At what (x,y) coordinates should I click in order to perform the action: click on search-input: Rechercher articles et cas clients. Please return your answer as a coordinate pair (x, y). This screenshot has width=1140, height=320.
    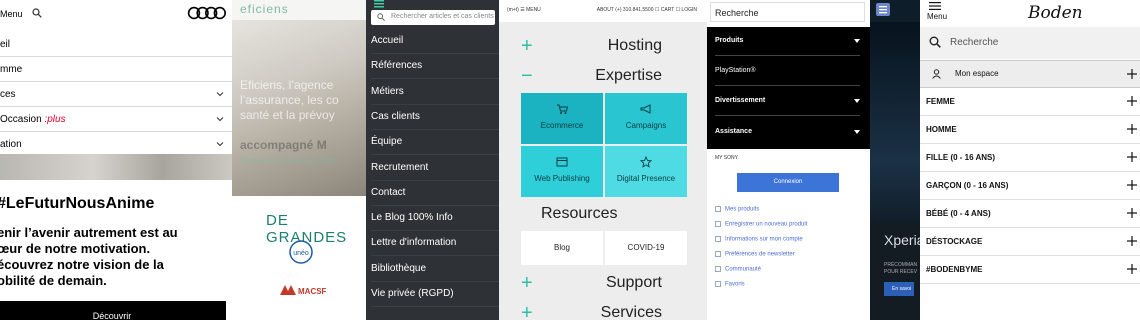
    Looking at the image, I should click on (433, 17).